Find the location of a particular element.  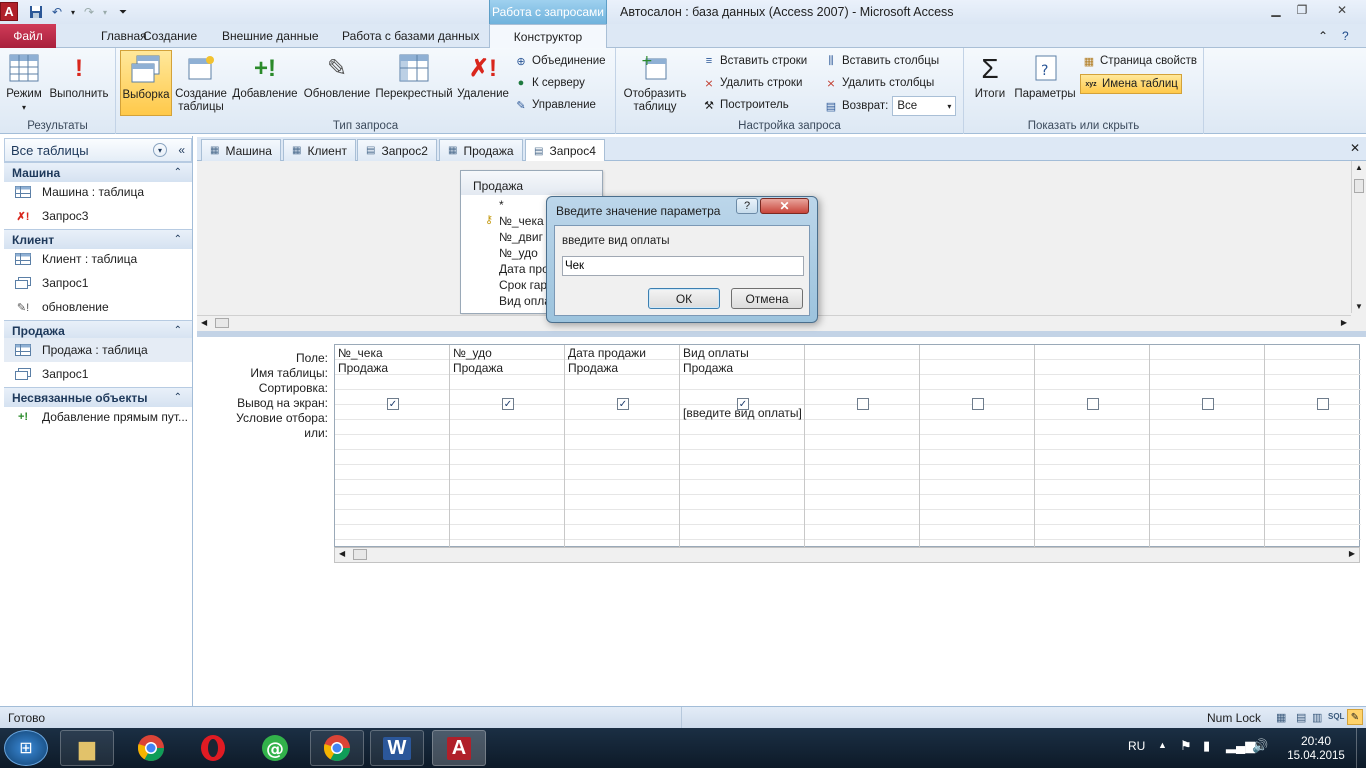

nav-group-unrelated: Несвязанные объекты ⌃ is located at coordinates (98, 397).